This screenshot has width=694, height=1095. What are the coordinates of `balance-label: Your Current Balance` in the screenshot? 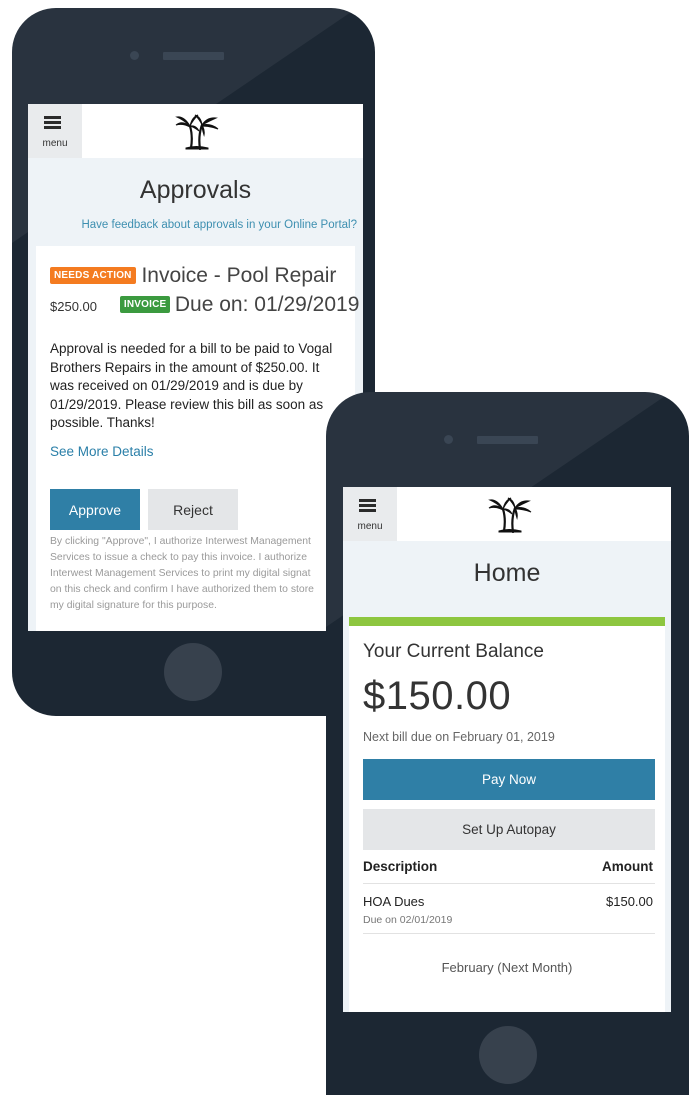 It's located at (453, 651).